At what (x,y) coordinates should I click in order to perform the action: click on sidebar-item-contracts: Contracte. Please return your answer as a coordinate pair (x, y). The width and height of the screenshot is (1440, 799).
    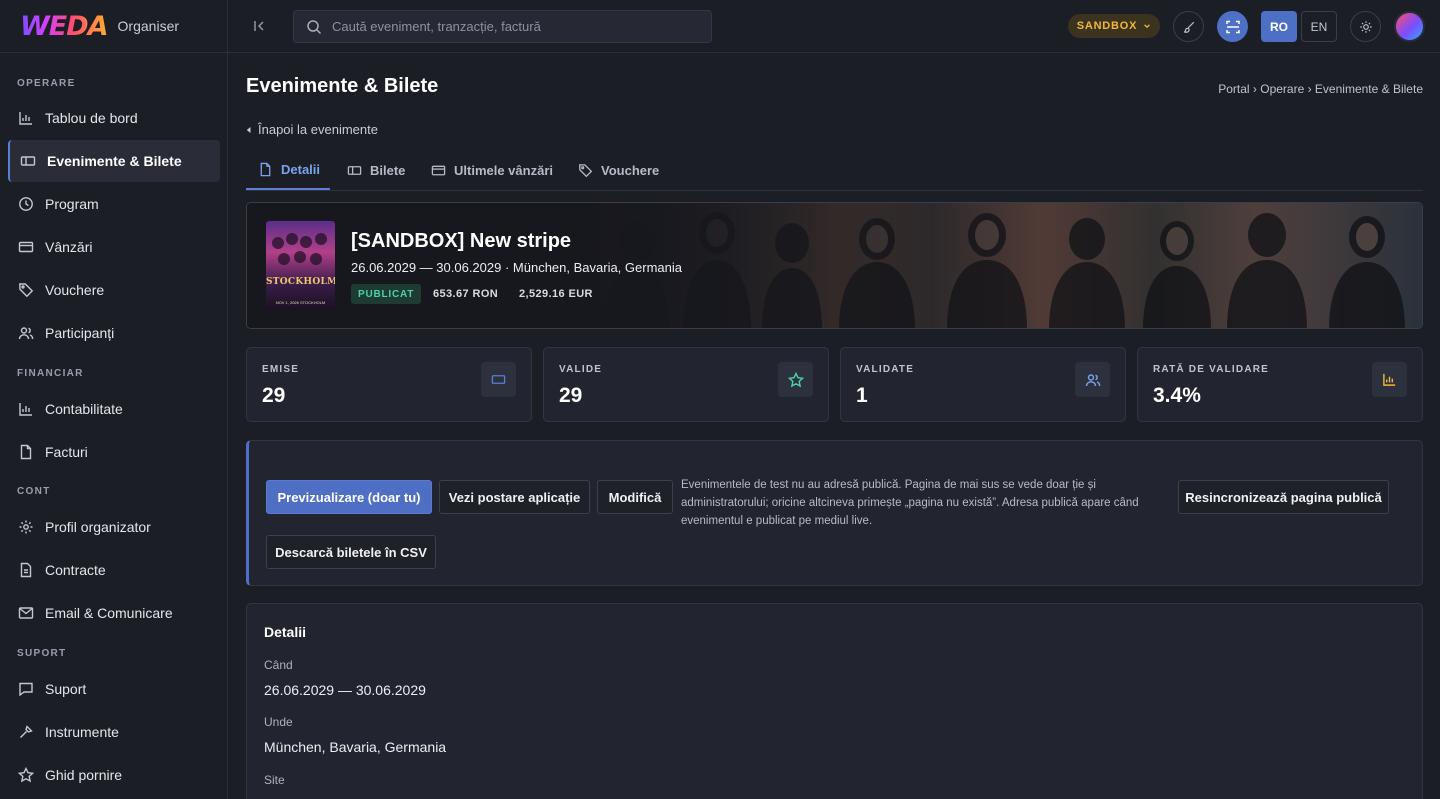
    Looking at the image, I should click on (114, 570).